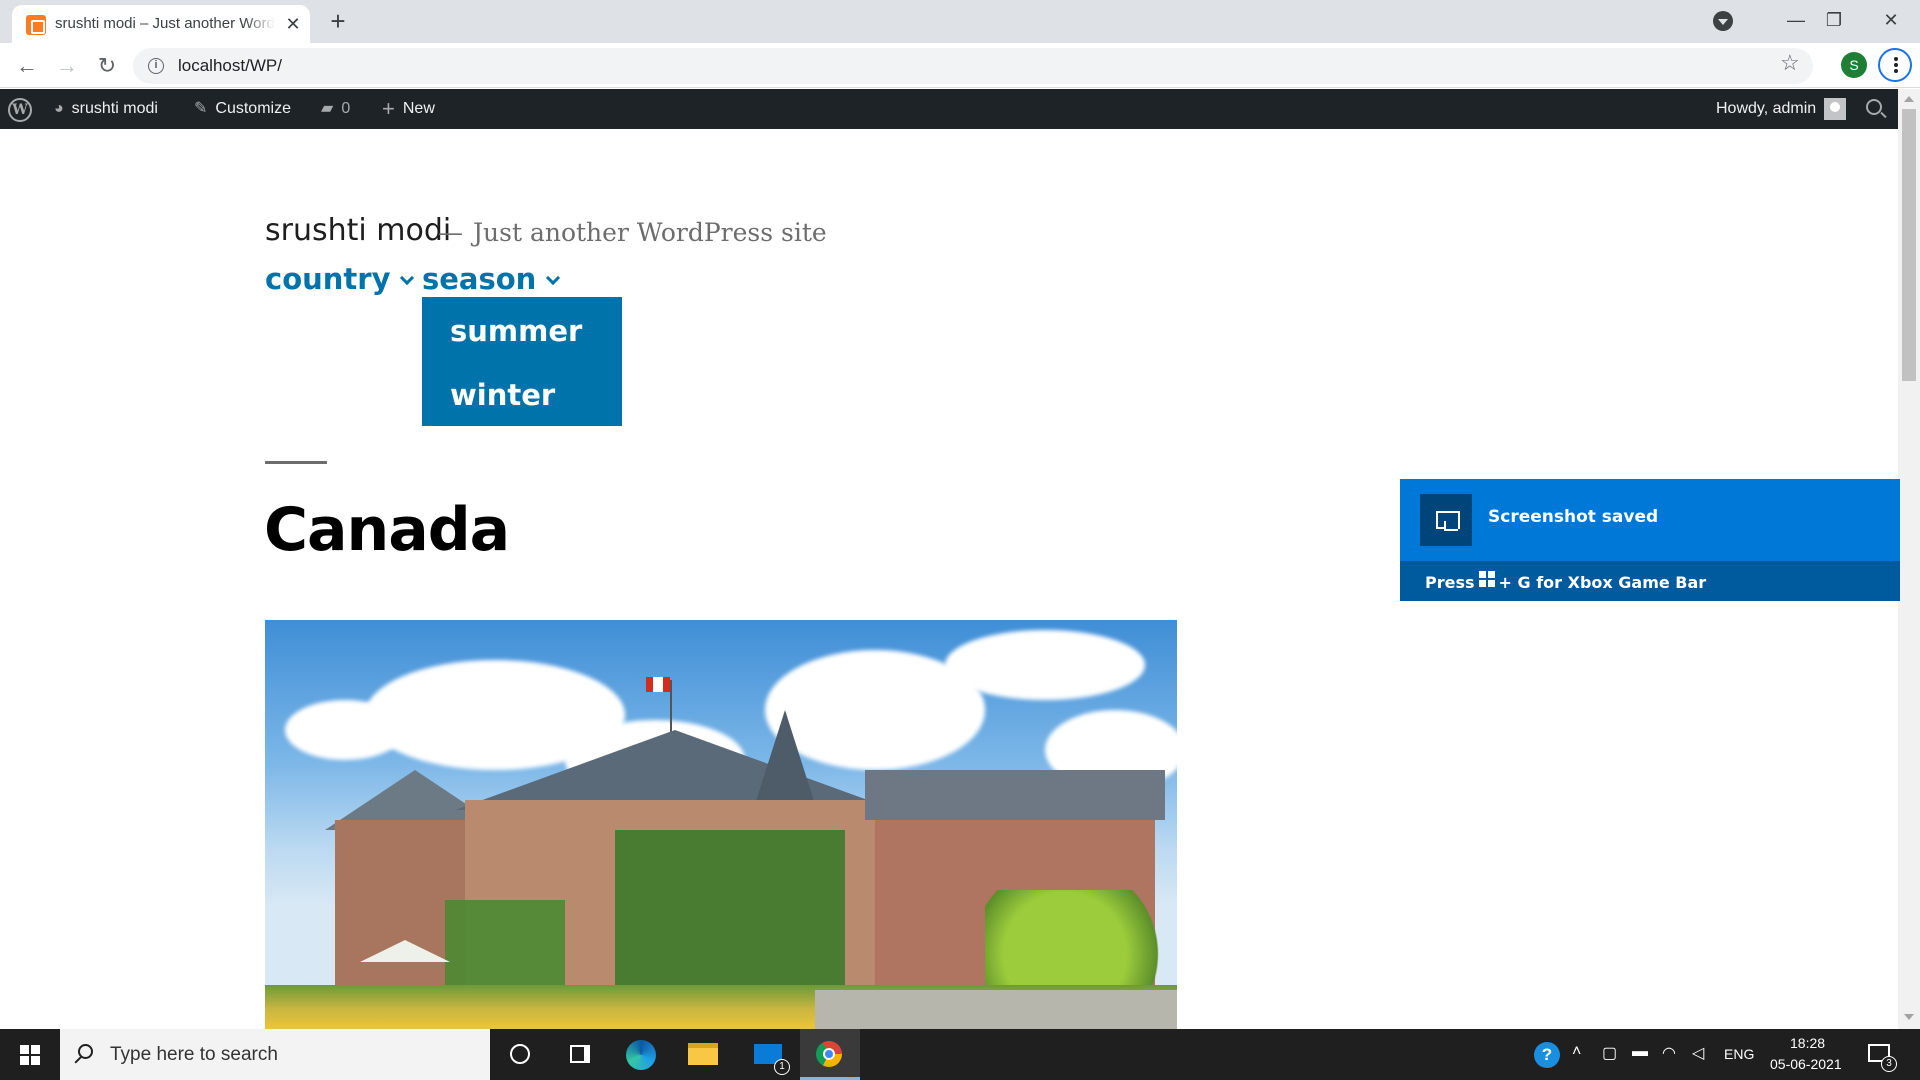 This screenshot has width=1920, height=1080. What do you see at coordinates (973, 66) in the screenshot?
I see `address-bar: i localhost/WP/` at bounding box center [973, 66].